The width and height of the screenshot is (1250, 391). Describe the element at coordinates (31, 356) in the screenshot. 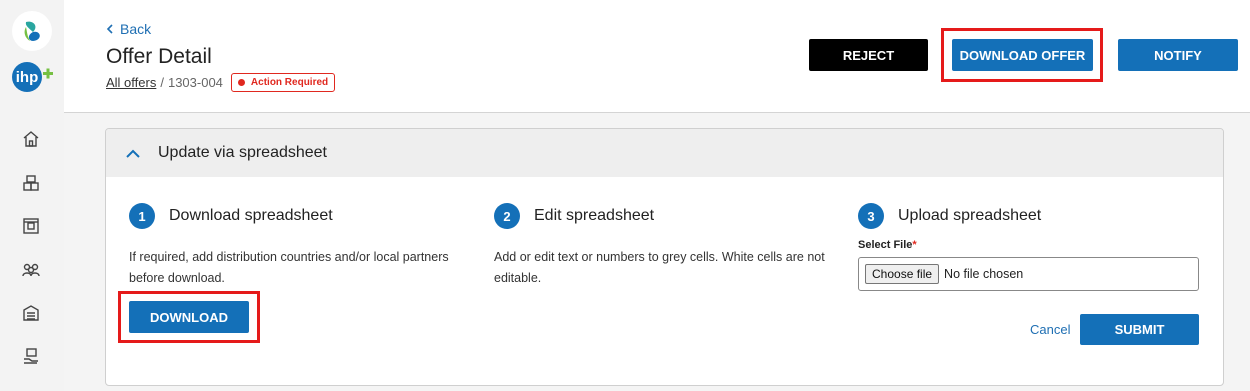

I see `hand-box-icon` at that location.